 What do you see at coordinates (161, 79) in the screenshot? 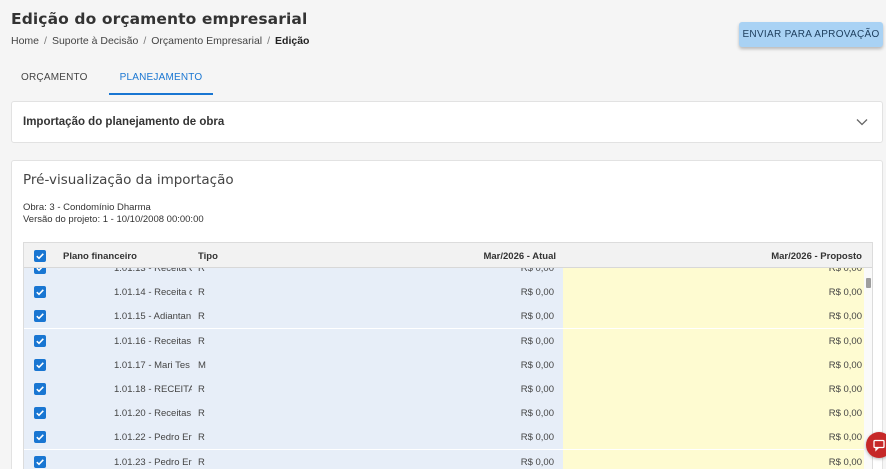
I see `tab-planejamento: PLANEJAMENTO` at bounding box center [161, 79].